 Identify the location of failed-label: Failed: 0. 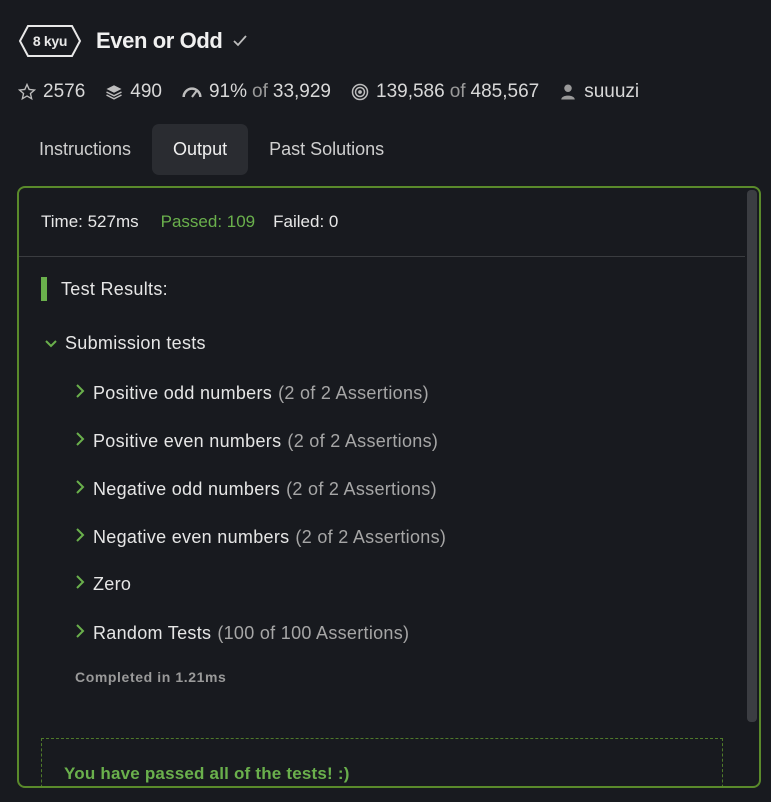
(306, 221).